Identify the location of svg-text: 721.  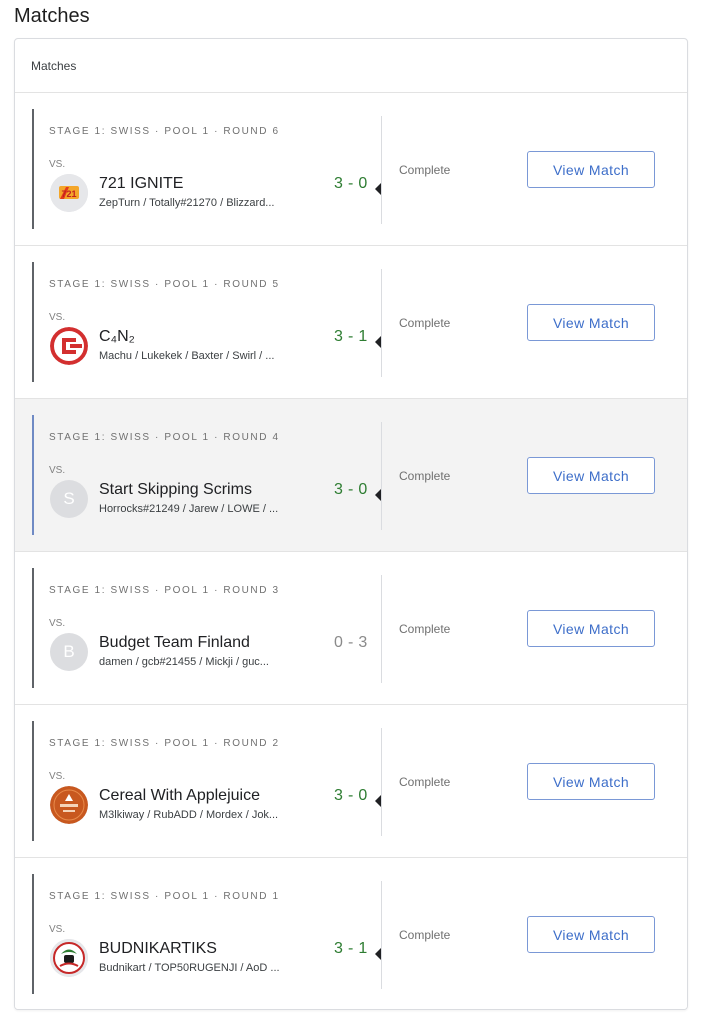
(68, 194).